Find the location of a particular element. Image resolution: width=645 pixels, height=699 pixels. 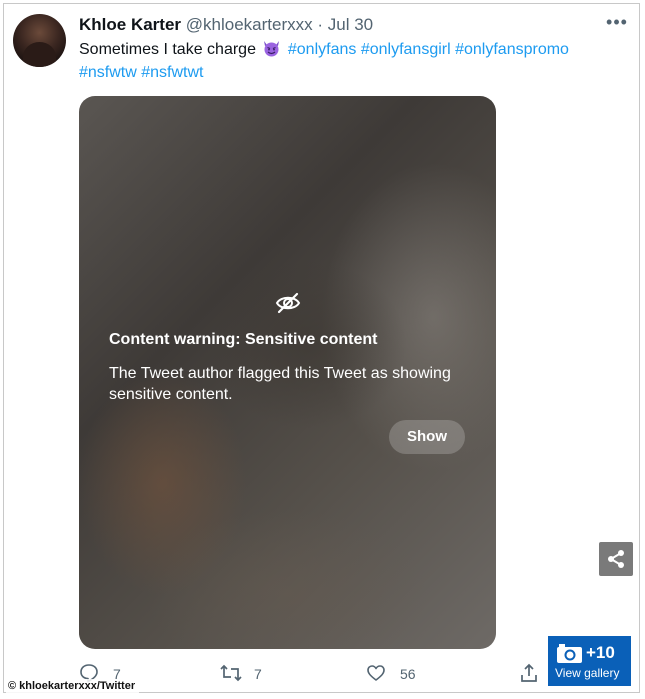

view-gallery-button: +10 View gallery is located at coordinates (589, 661).